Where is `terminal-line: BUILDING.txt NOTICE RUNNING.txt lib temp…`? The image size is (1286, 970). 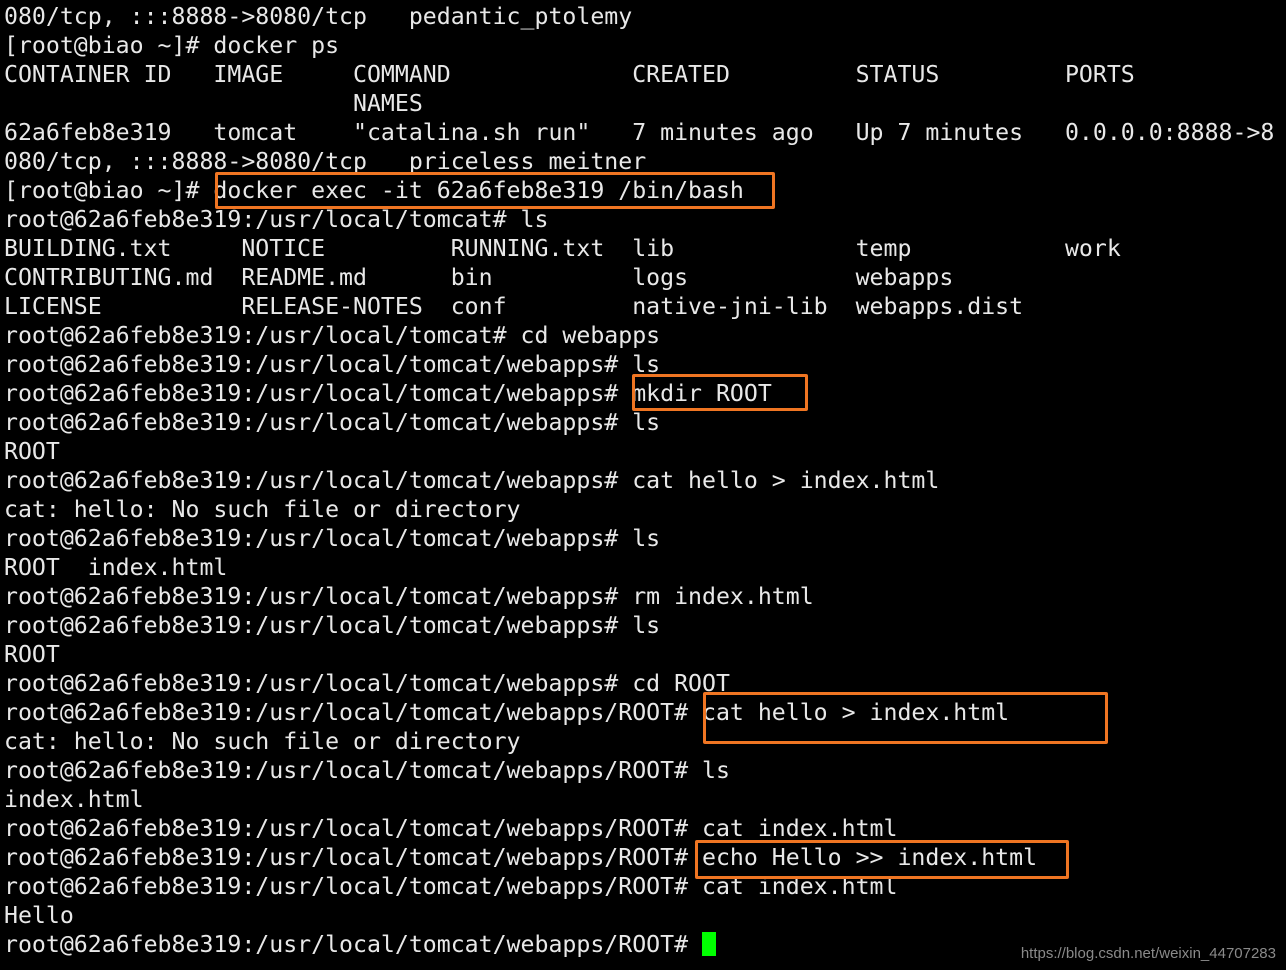 terminal-line: BUILDING.txt NOTICE RUNNING.txt lib temp… is located at coordinates (562, 248).